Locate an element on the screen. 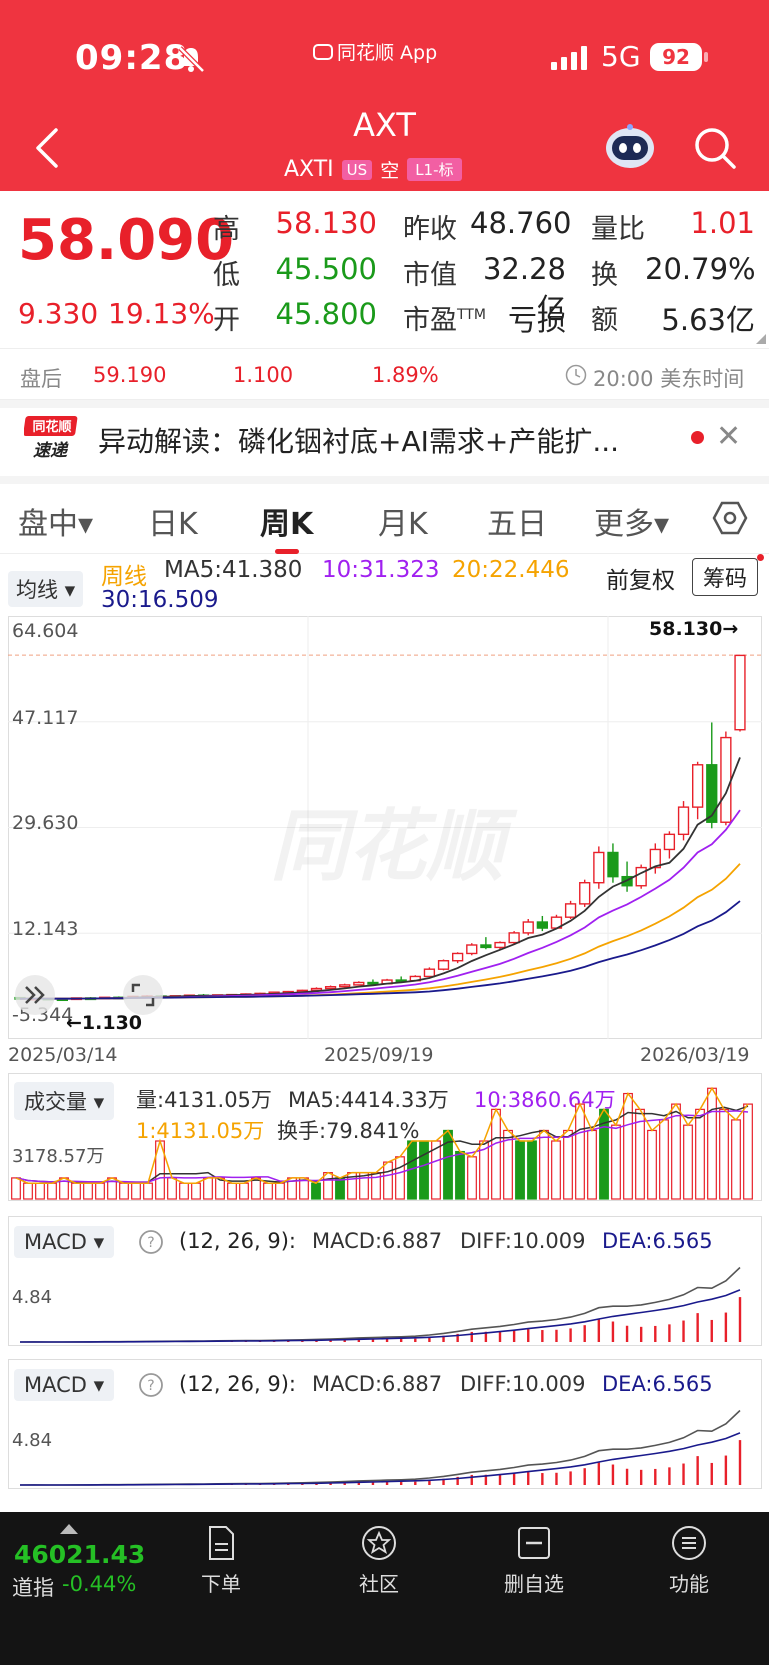 The height and width of the screenshot is (1665, 769). after-hours-change-pct: 1.89% is located at coordinates (405, 375).